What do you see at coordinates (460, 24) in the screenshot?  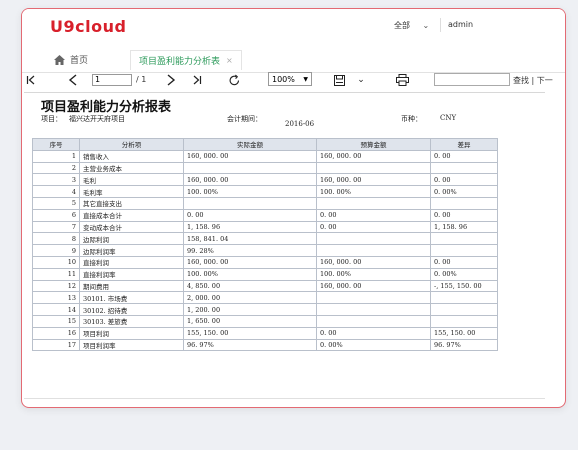 I see `user-menu: admin` at bounding box center [460, 24].